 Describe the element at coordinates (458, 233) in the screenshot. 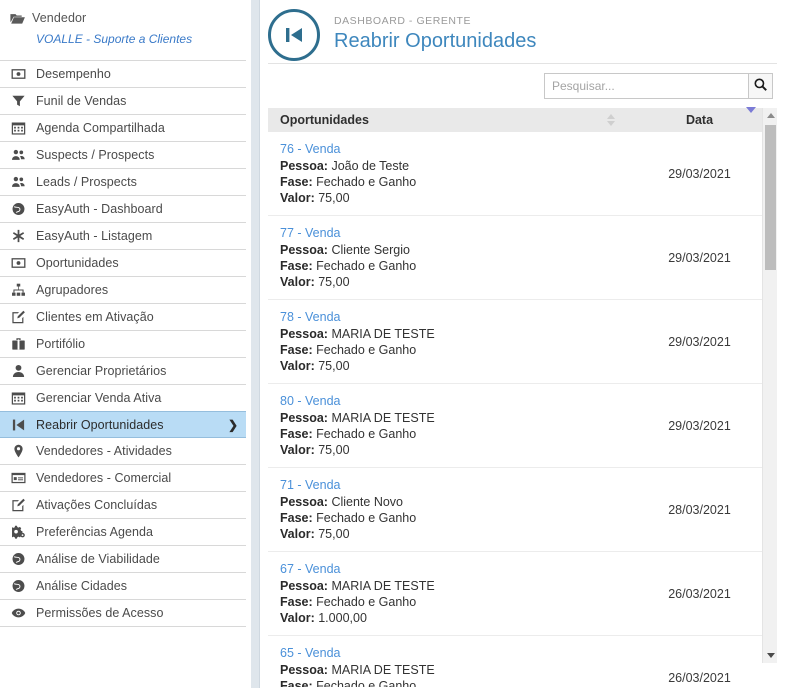

I see `opportunity-link: 77 - Venda` at that location.